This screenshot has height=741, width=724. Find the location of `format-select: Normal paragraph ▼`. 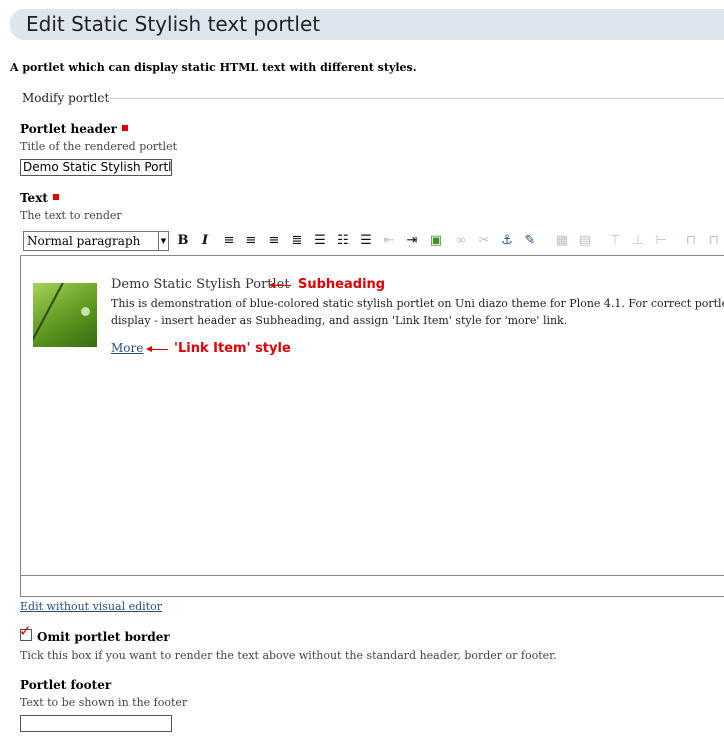

format-select: Normal paragraph ▼ is located at coordinates (96, 241).